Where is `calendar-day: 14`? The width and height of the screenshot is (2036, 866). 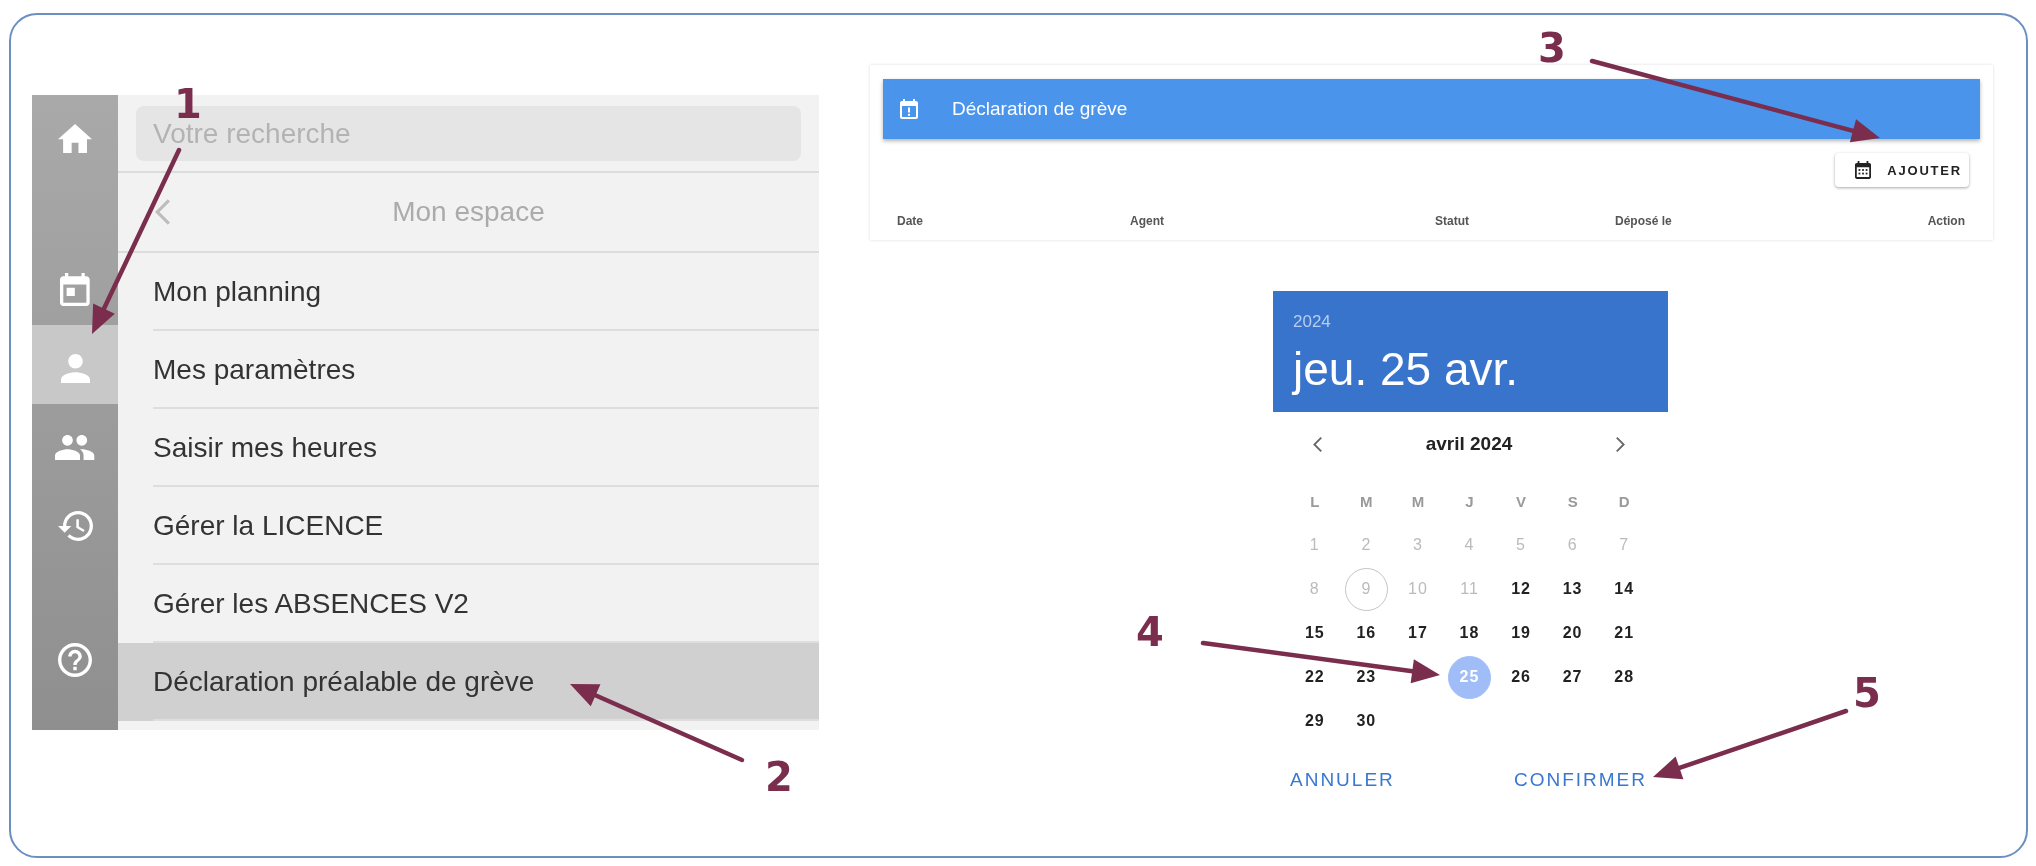
calendar-day: 14 is located at coordinates (1624, 589).